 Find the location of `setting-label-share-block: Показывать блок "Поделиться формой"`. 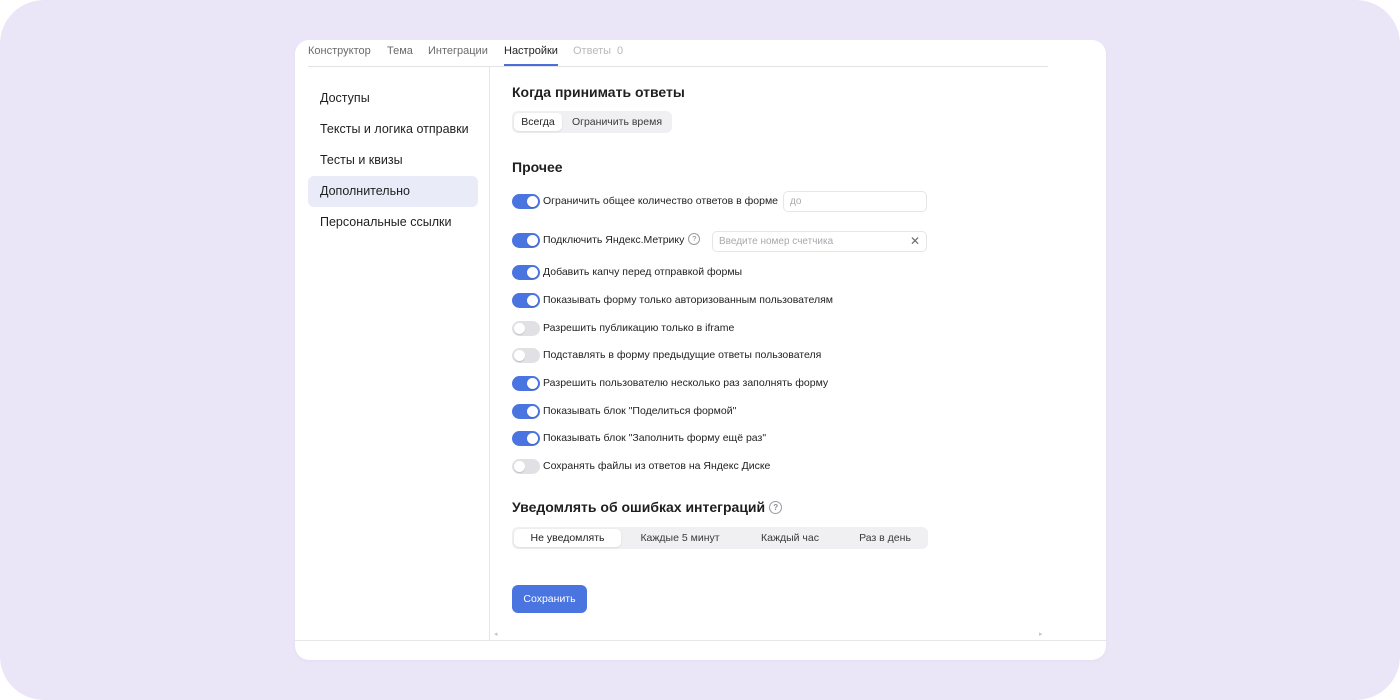

setting-label-share-block: Показывать блок "Поделиться формой" is located at coordinates (640, 411).